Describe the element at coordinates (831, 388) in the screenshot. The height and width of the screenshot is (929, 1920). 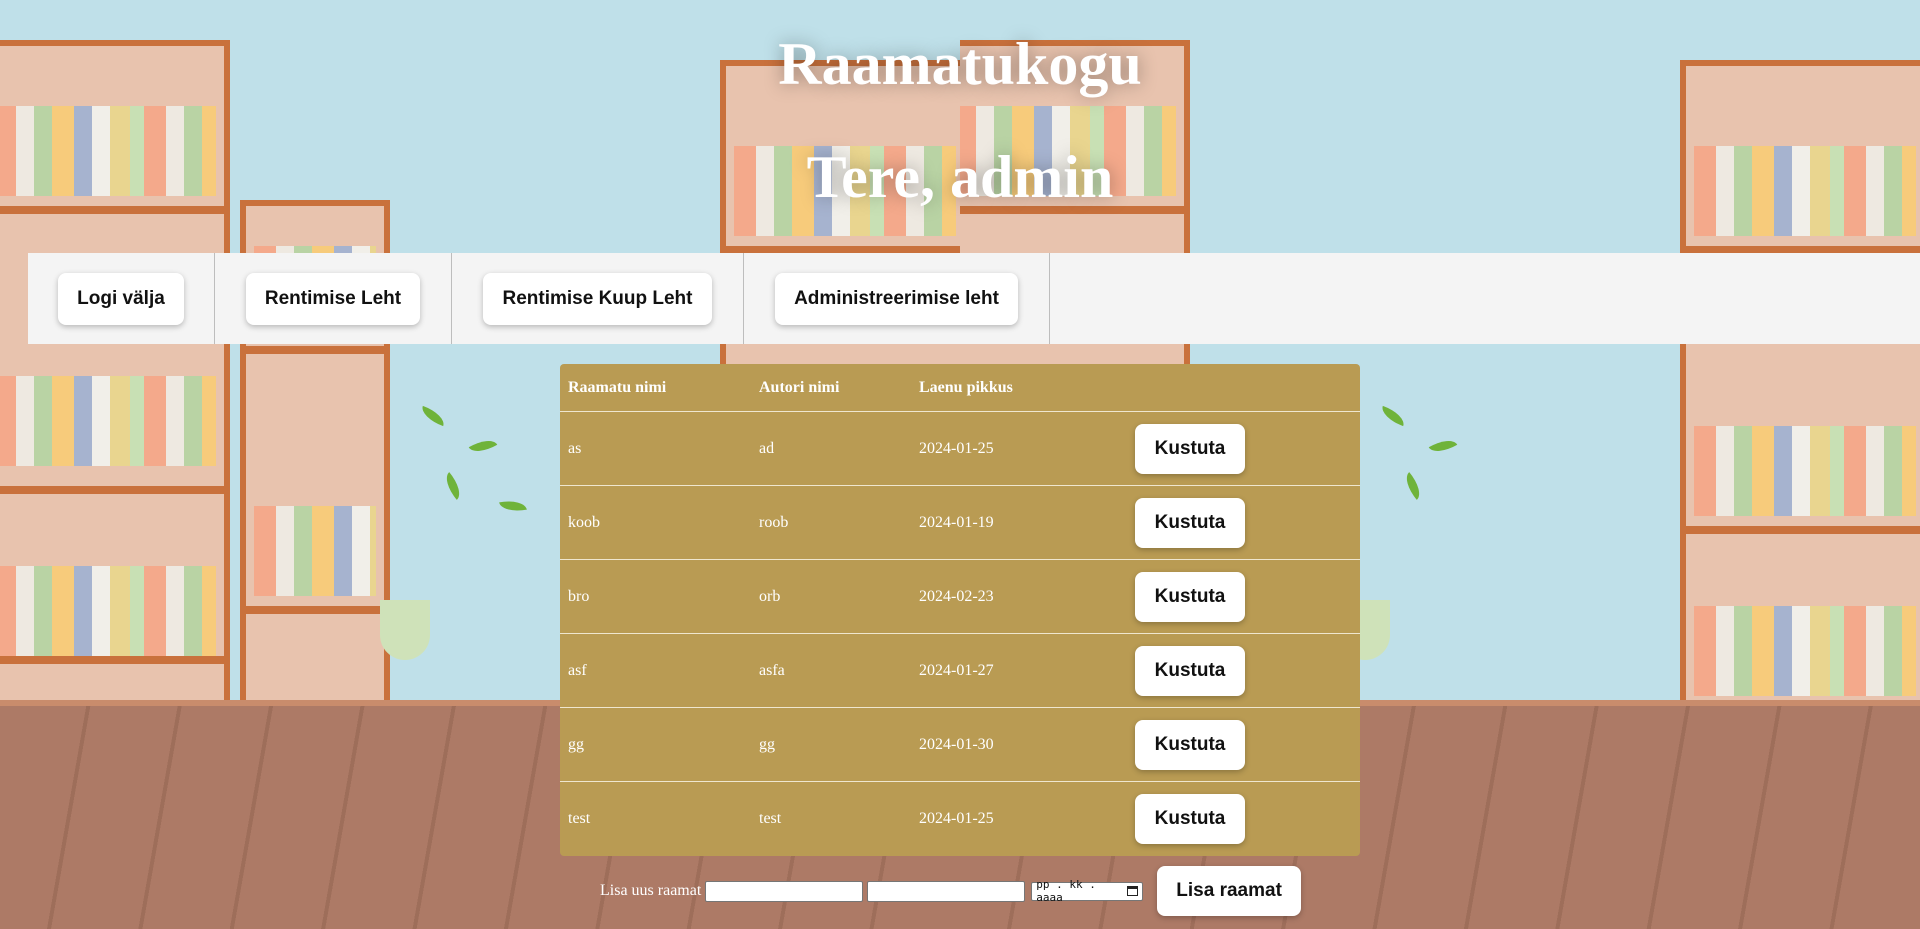
I see `column-header-author: Autori nimi` at that location.